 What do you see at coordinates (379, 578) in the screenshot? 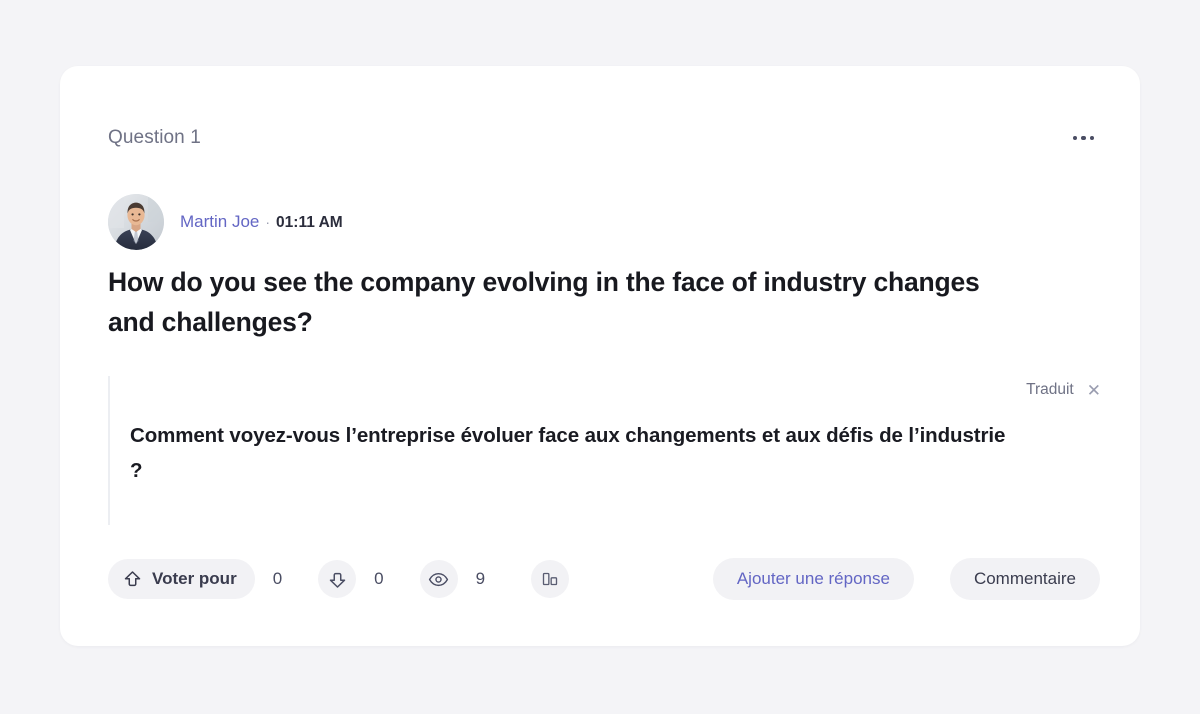
I see `downvote-count: 0` at bounding box center [379, 578].